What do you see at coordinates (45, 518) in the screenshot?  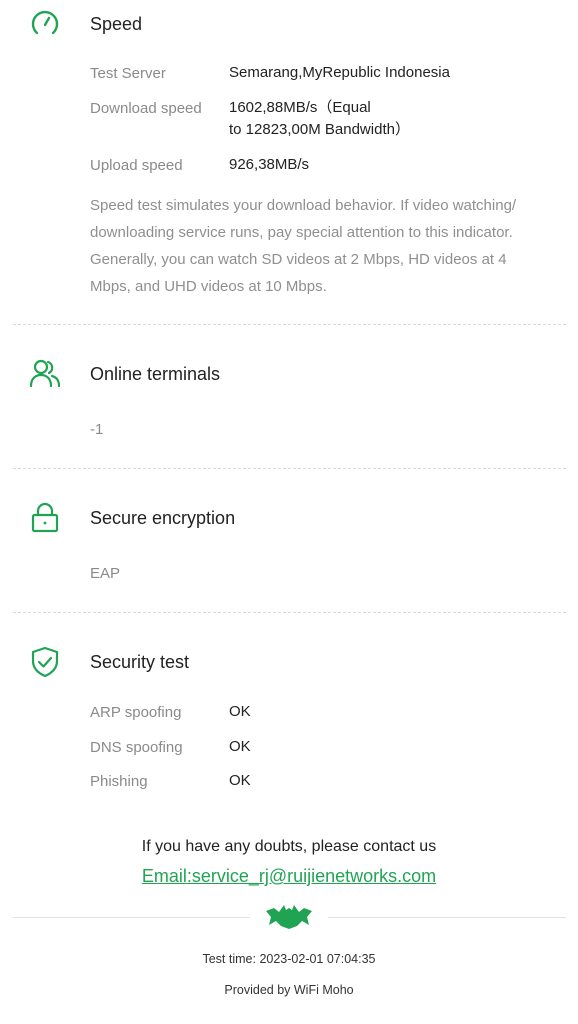 I see `lock-icon` at bounding box center [45, 518].